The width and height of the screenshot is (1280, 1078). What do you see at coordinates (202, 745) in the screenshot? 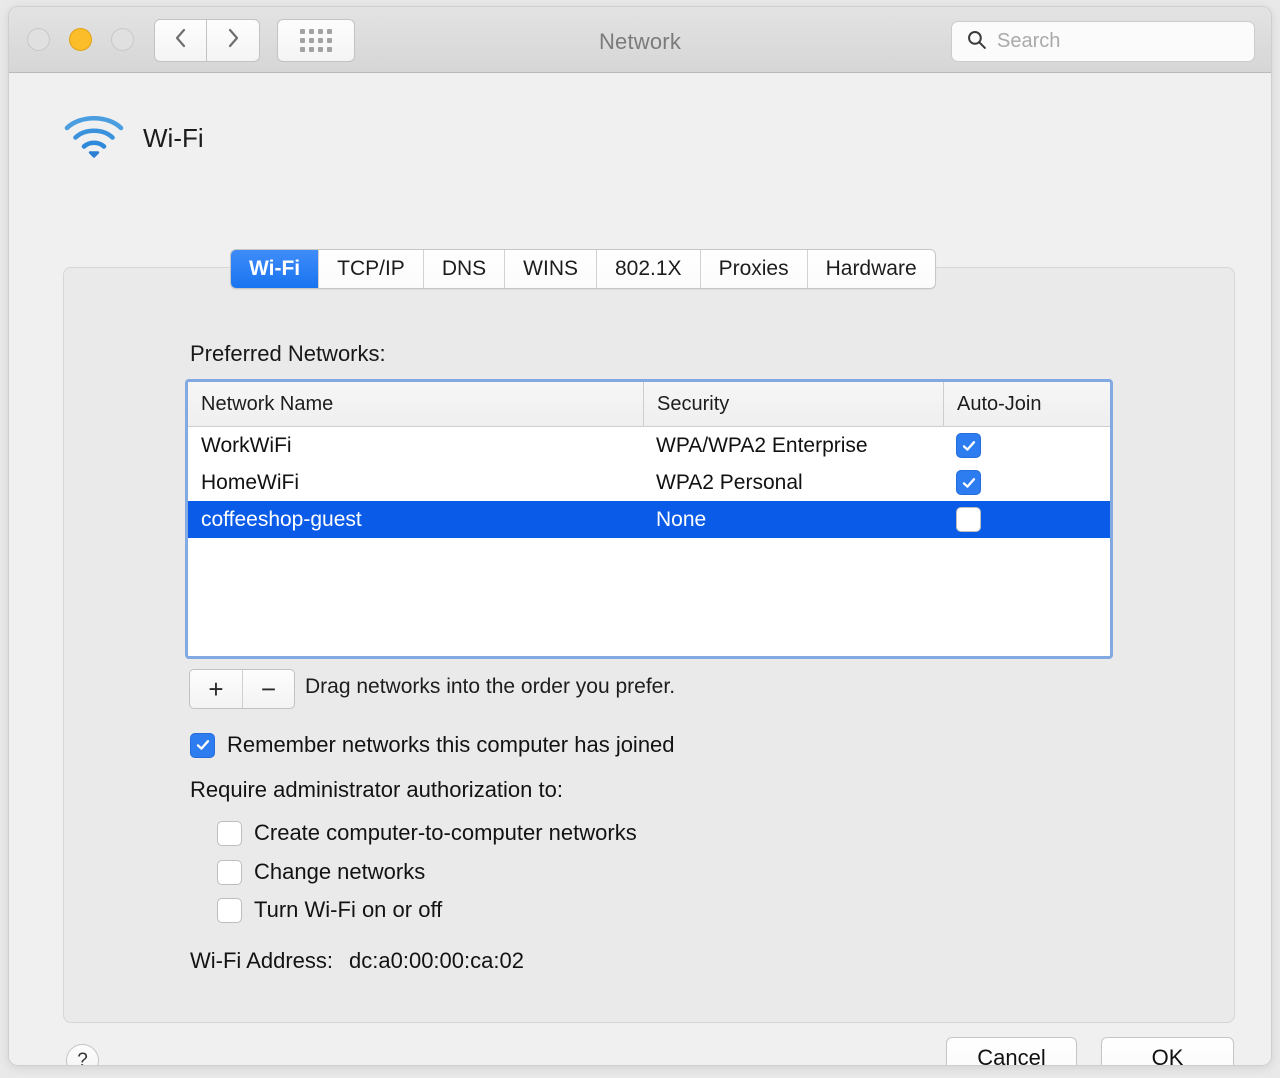
I see `remember-networks-checkbox` at bounding box center [202, 745].